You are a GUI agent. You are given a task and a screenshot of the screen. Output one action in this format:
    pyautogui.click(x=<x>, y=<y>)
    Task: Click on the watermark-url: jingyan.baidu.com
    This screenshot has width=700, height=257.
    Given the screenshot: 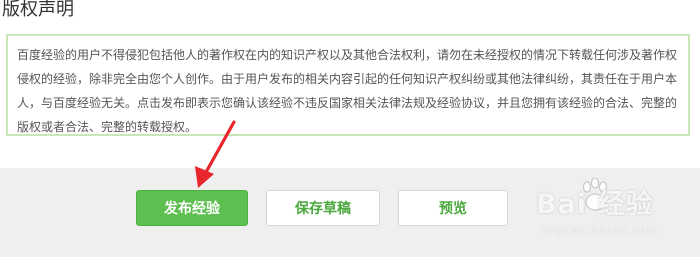 What is the action you would take?
    pyautogui.click(x=599, y=230)
    